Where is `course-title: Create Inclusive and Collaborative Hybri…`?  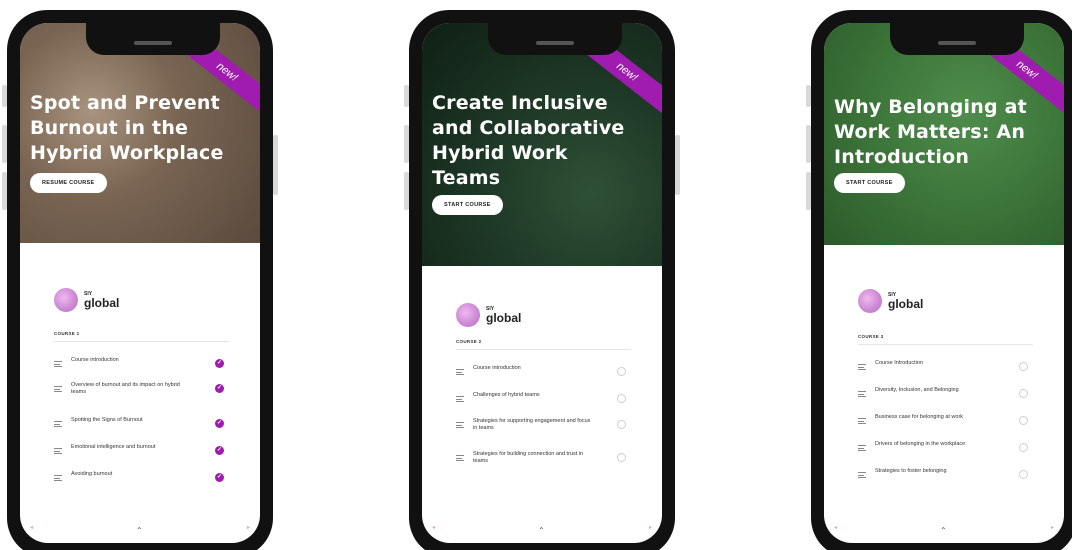 course-title: Create Inclusive and Collaborative Hybri… is located at coordinates (528, 140).